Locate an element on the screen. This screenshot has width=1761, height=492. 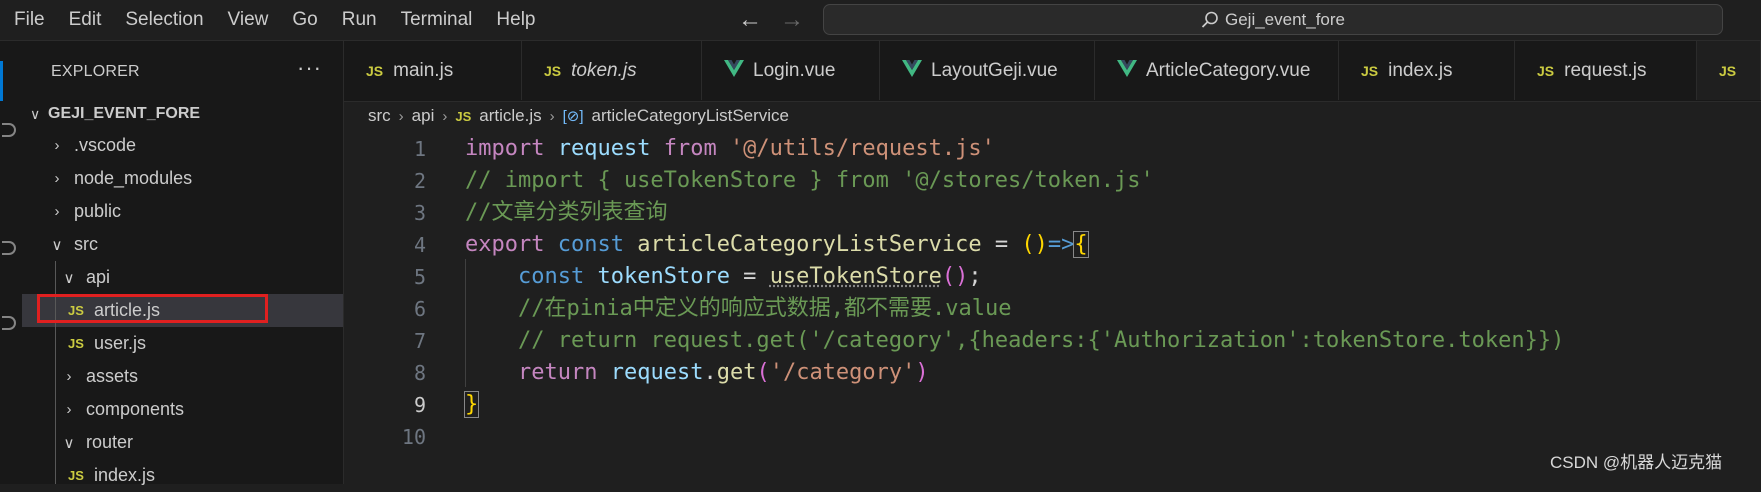
tree-item-label: .vscode is located at coordinates (105, 145).